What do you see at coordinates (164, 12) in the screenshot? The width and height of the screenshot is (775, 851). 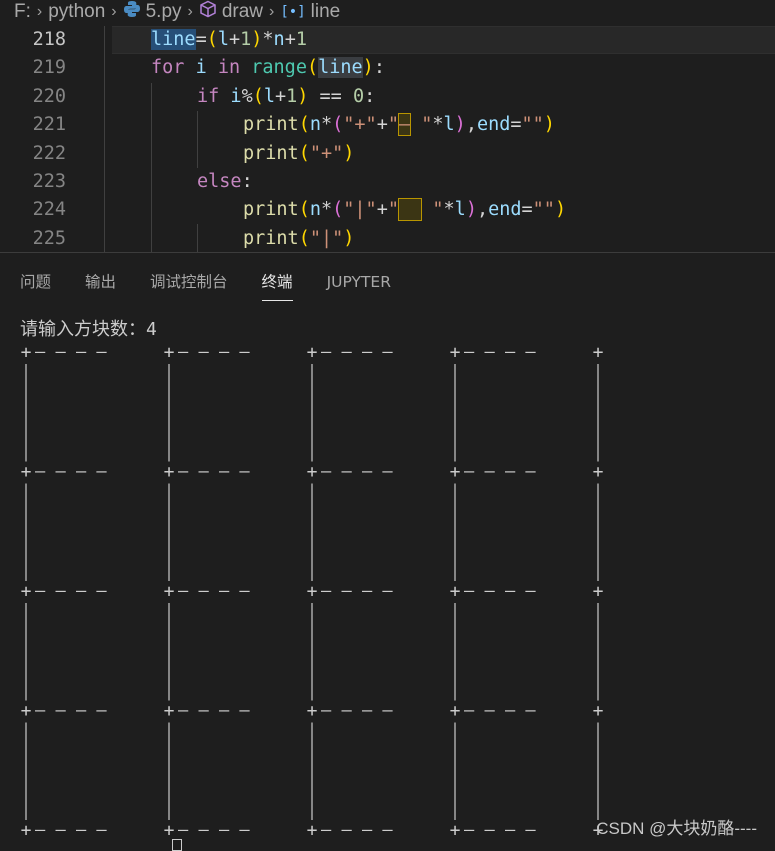 I see `breadcrumb-file: 5.py` at bounding box center [164, 12].